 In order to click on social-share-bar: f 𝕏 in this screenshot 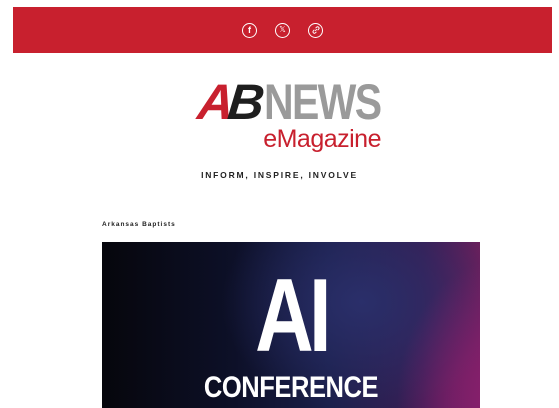, I will do `click(282, 30)`.